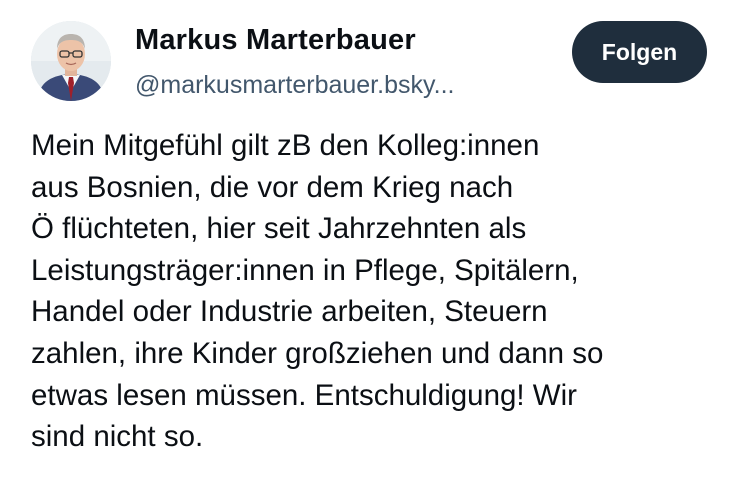 This screenshot has width=738, height=480. I want to click on post-text-line: Mein Mitgefühl gilt zB den Kolleg:innen, so click(285, 145).